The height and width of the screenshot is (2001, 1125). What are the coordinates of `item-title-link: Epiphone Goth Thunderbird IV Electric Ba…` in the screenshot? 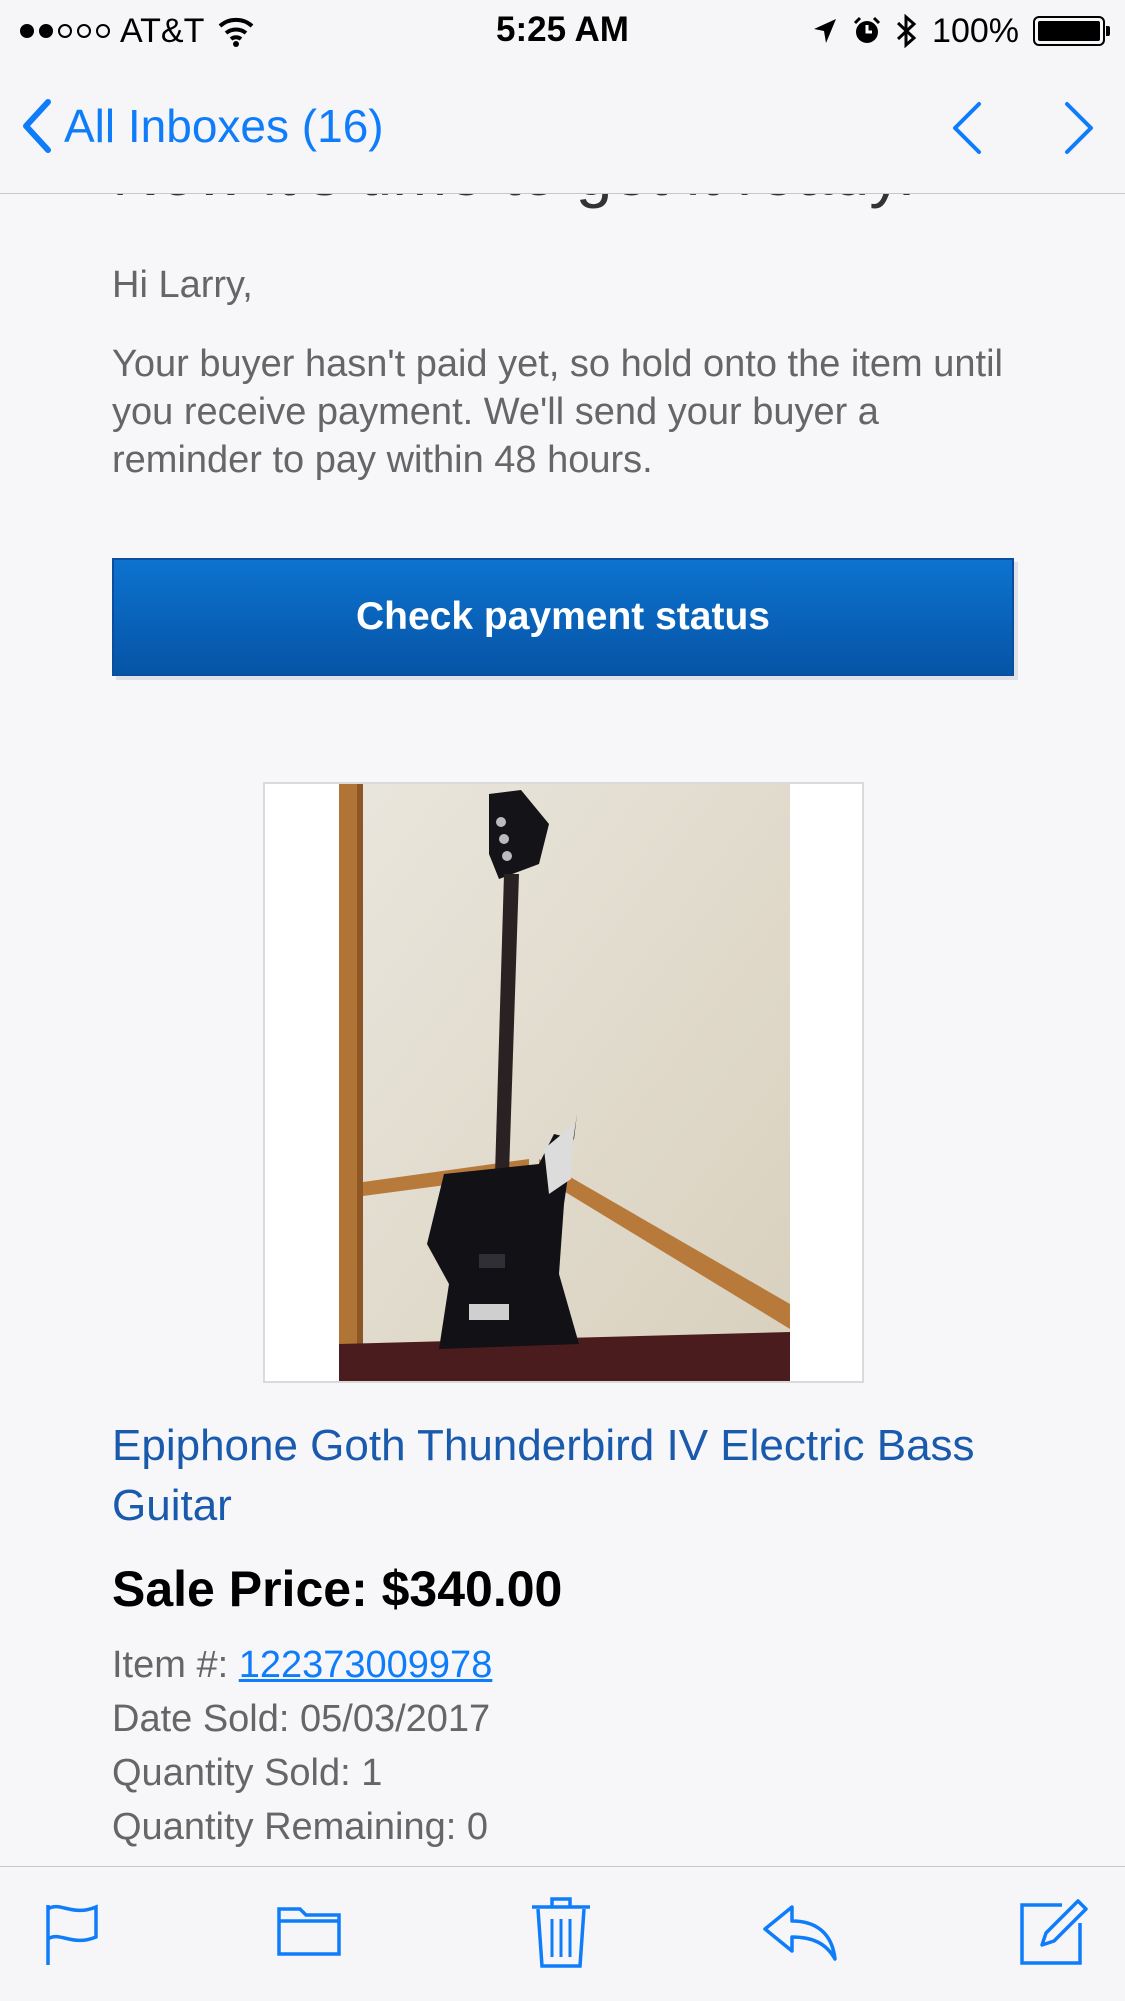 It's located at (562, 1476).